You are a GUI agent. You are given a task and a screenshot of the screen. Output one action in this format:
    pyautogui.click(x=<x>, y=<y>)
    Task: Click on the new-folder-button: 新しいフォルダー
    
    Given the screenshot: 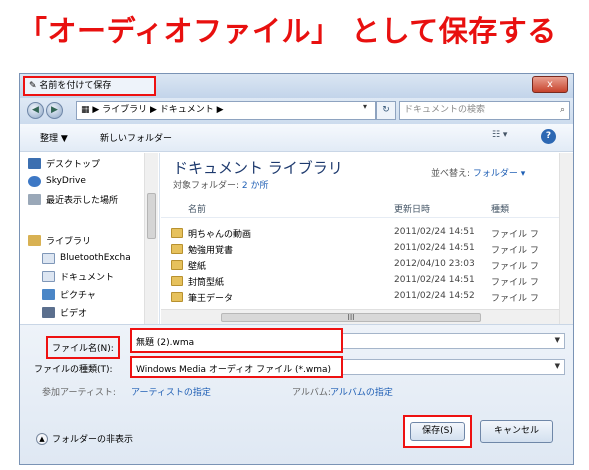 What is the action you would take?
    pyautogui.click(x=136, y=137)
    